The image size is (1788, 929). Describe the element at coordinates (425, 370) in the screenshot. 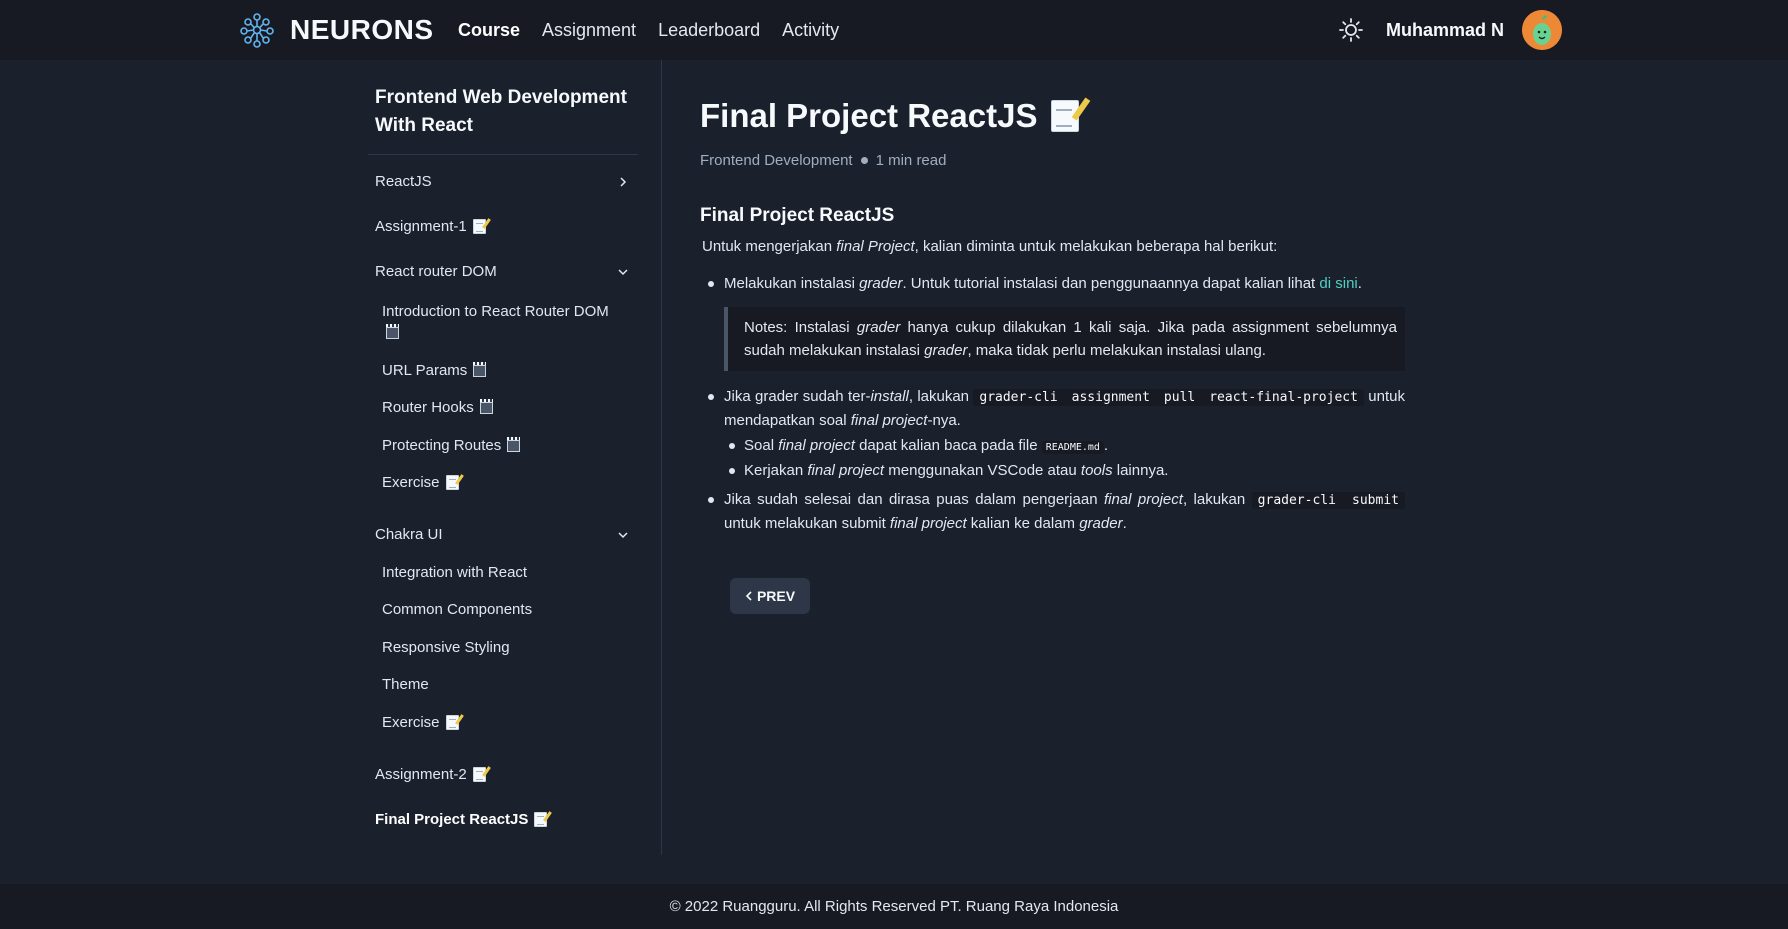

I see `sidebar-item-label: URL Params` at that location.